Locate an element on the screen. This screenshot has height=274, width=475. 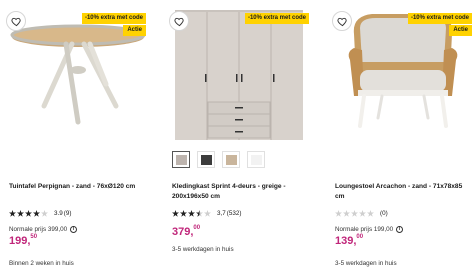
sale-price: 199,50 is located at coordinates (23, 240).